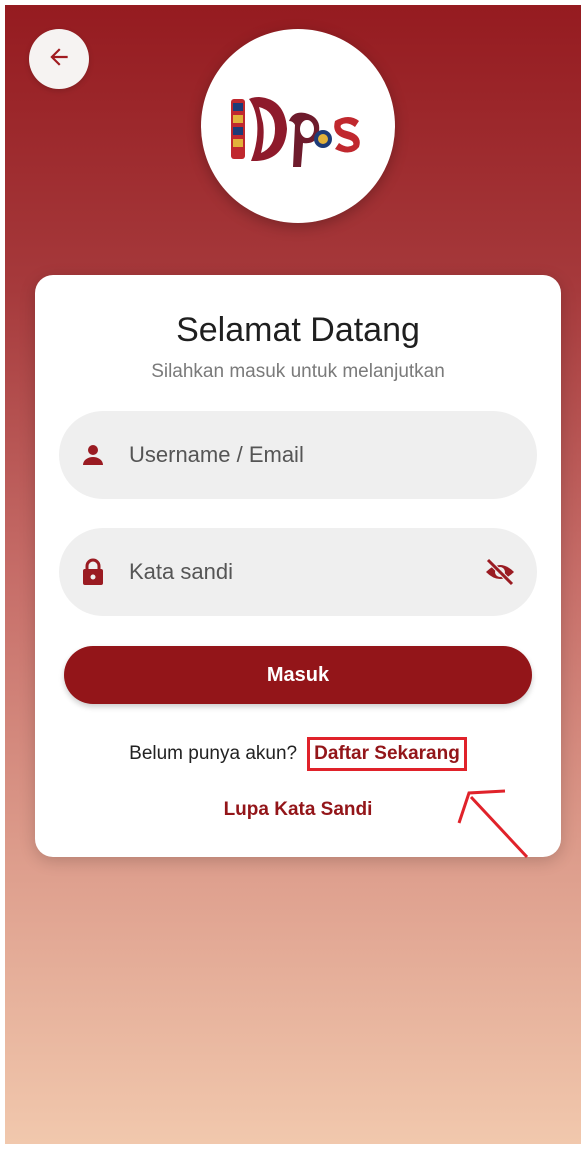 The image size is (586, 1149). What do you see at coordinates (387, 754) in the screenshot?
I see `register-link: Daftar Sekarang` at bounding box center [387, 754].